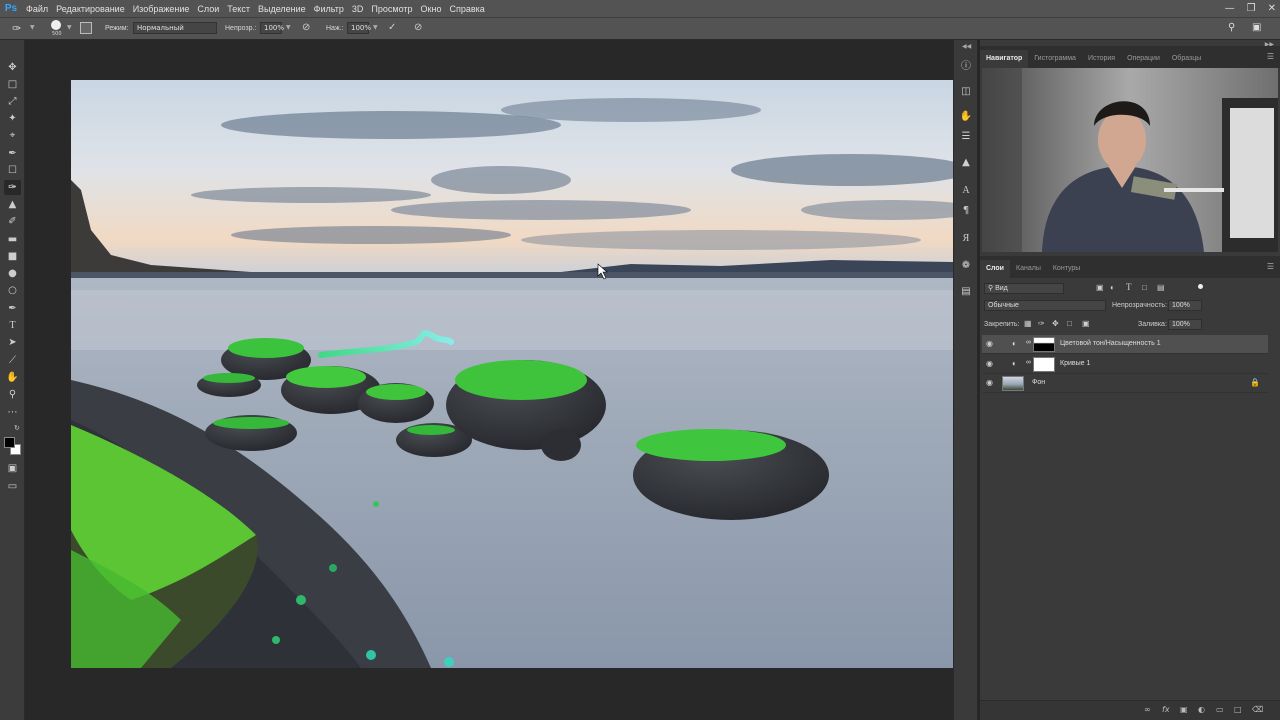 The image size is (1280, 720). Describe the element at coordinates (12, 135) in the screenshot. I see `crop-tool-icon: ⌖` at that location.